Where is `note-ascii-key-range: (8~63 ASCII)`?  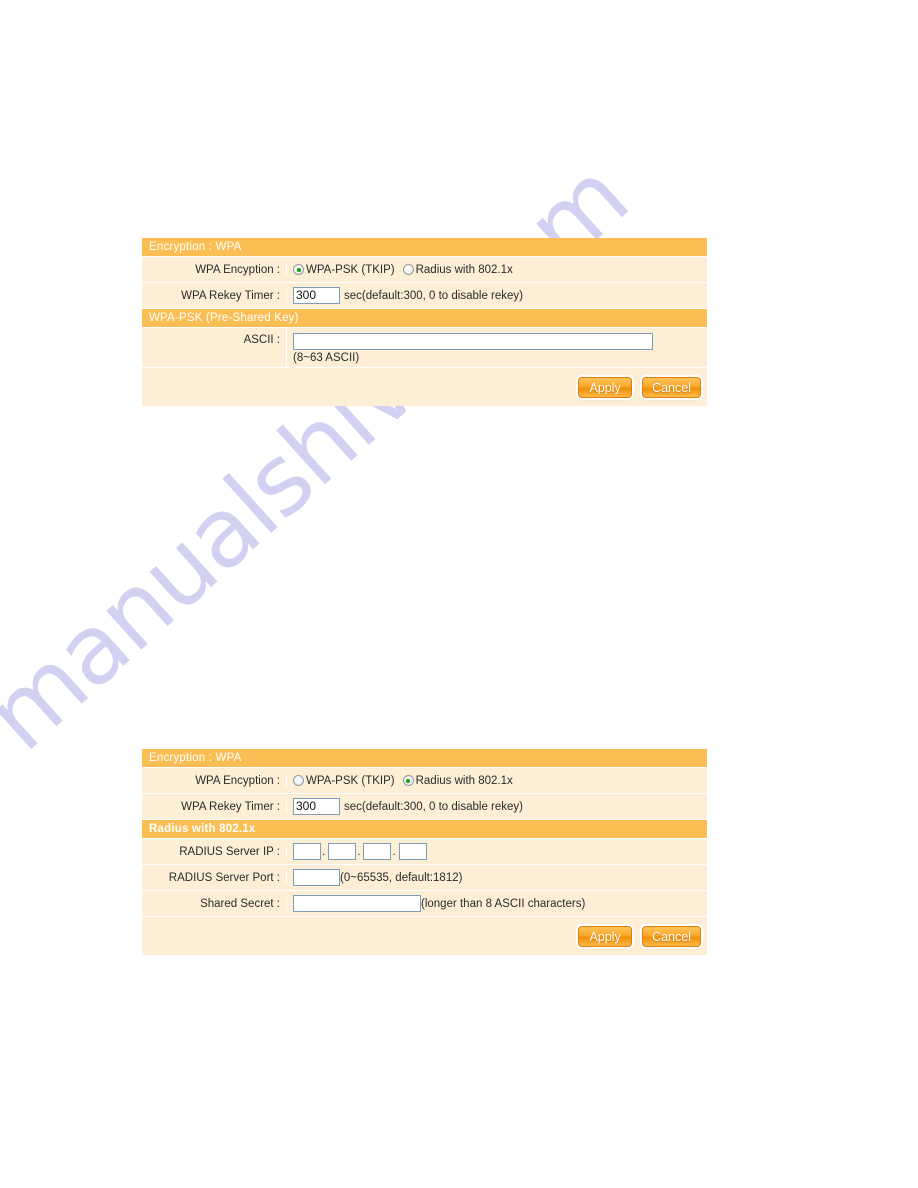
note-ascii-key-range: (8~63 ASCII) is located at coordinates (326, 358).